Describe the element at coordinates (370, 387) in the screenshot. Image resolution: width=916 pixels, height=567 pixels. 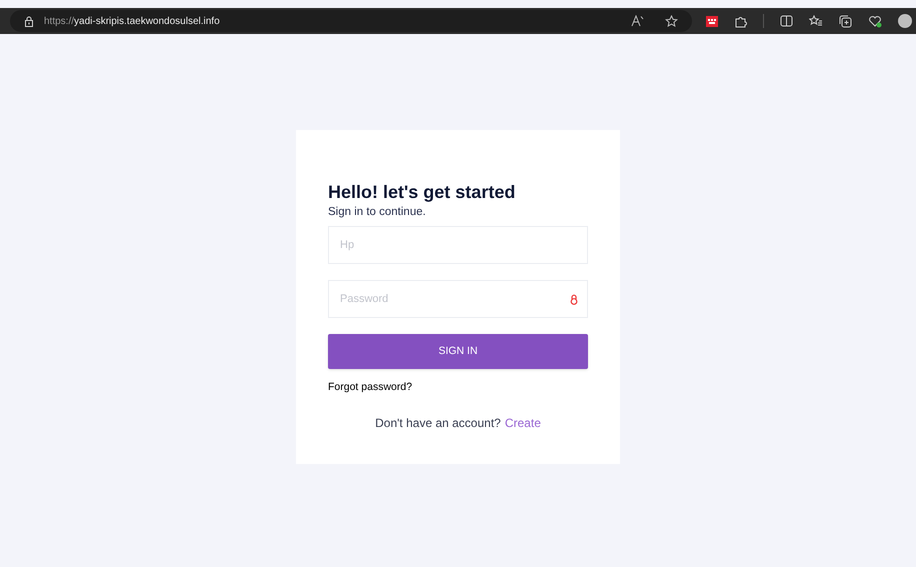
I see `forgot-password-link: Forgot password?` at that location.